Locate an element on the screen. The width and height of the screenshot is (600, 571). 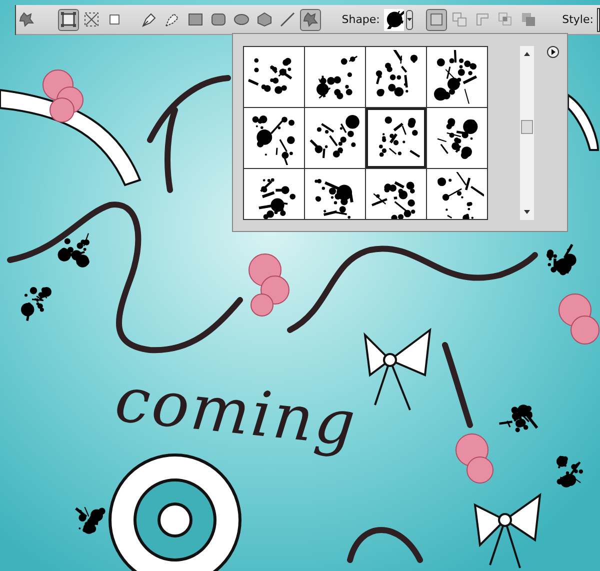
line-icon is located at coordinates (287, 19).